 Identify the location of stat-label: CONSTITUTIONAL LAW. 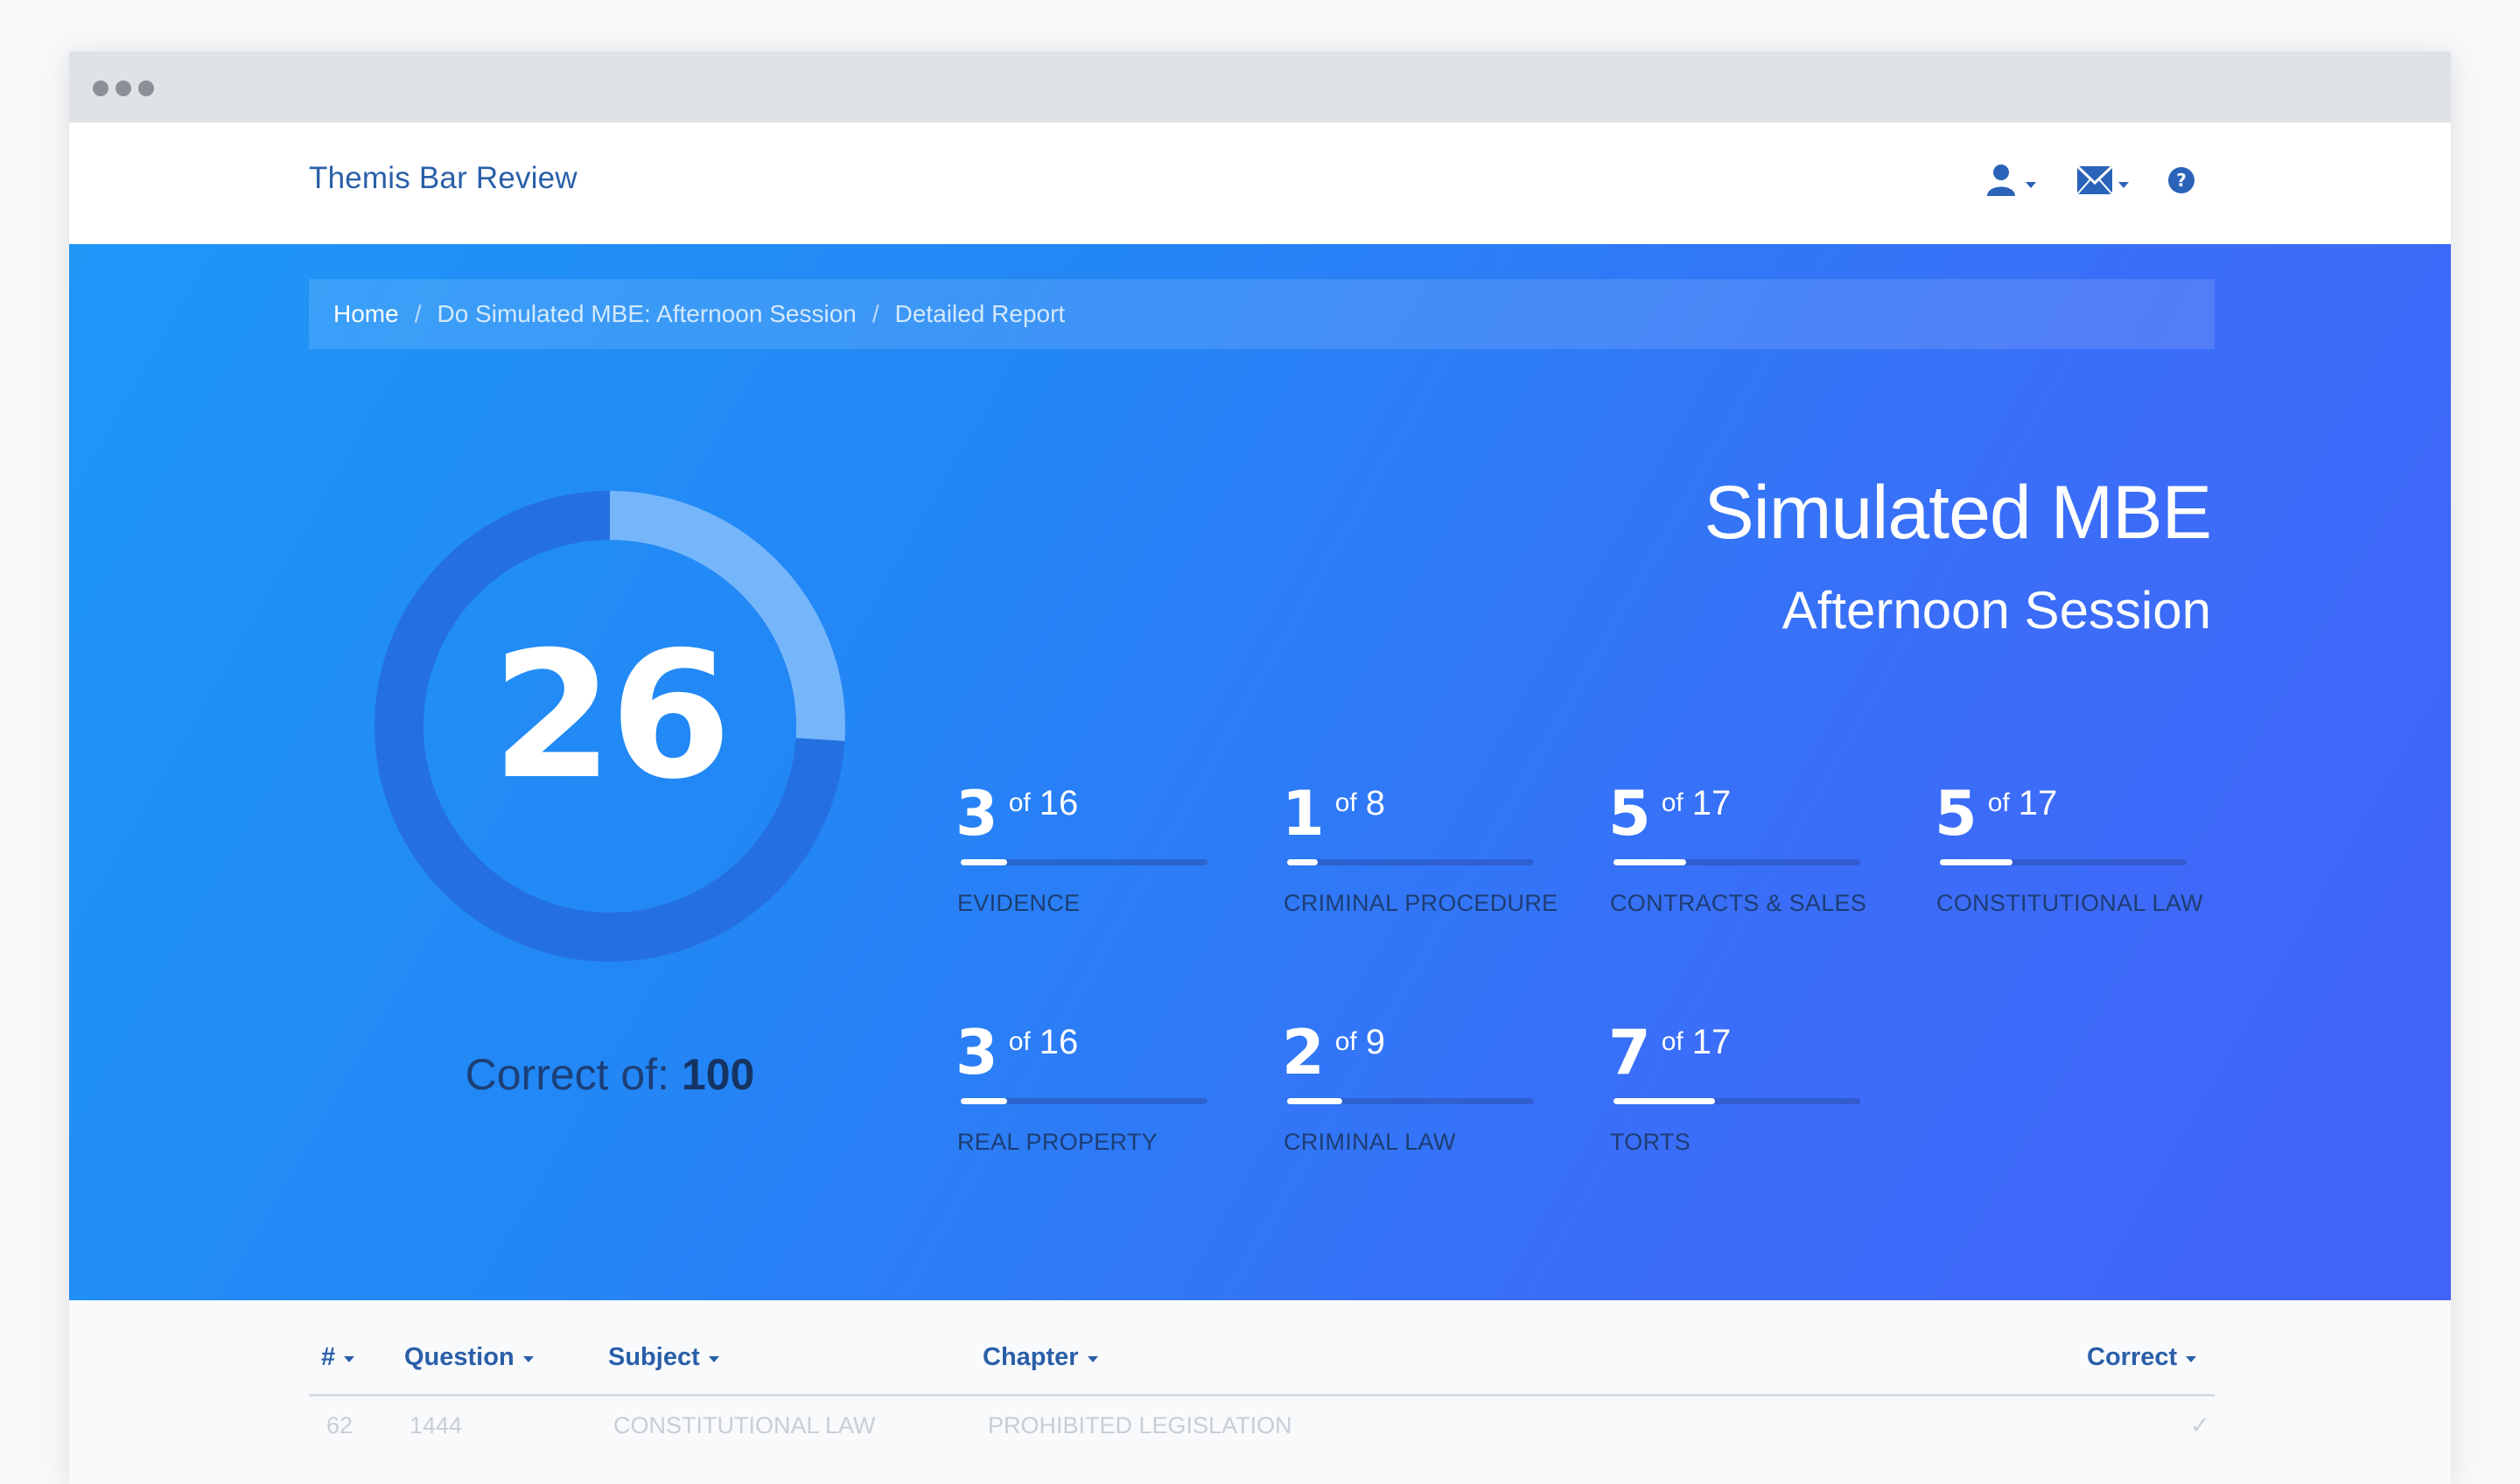
(2069, 903).